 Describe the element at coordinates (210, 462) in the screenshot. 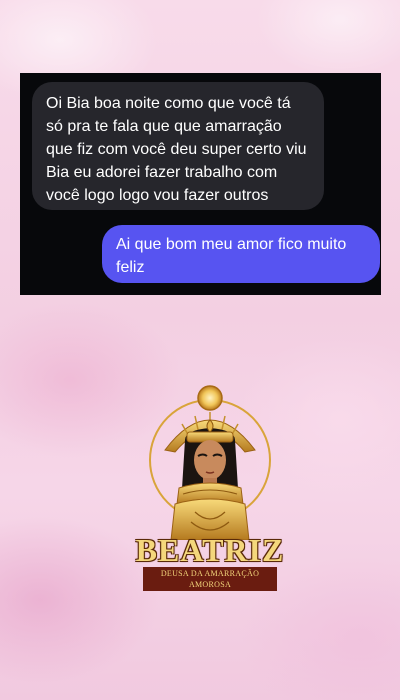

I see `goddess-illustration-icon` at that location.